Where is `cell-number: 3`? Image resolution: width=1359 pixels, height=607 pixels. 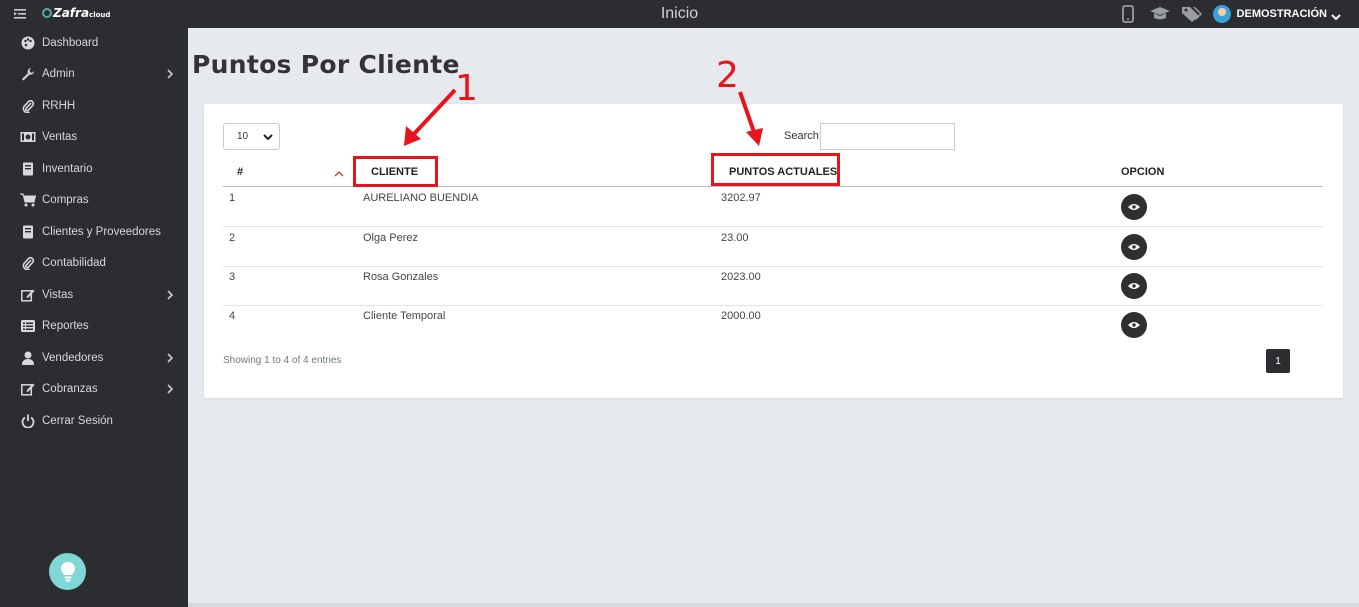 cell-number: 3 is located at coordinates (232, 277).